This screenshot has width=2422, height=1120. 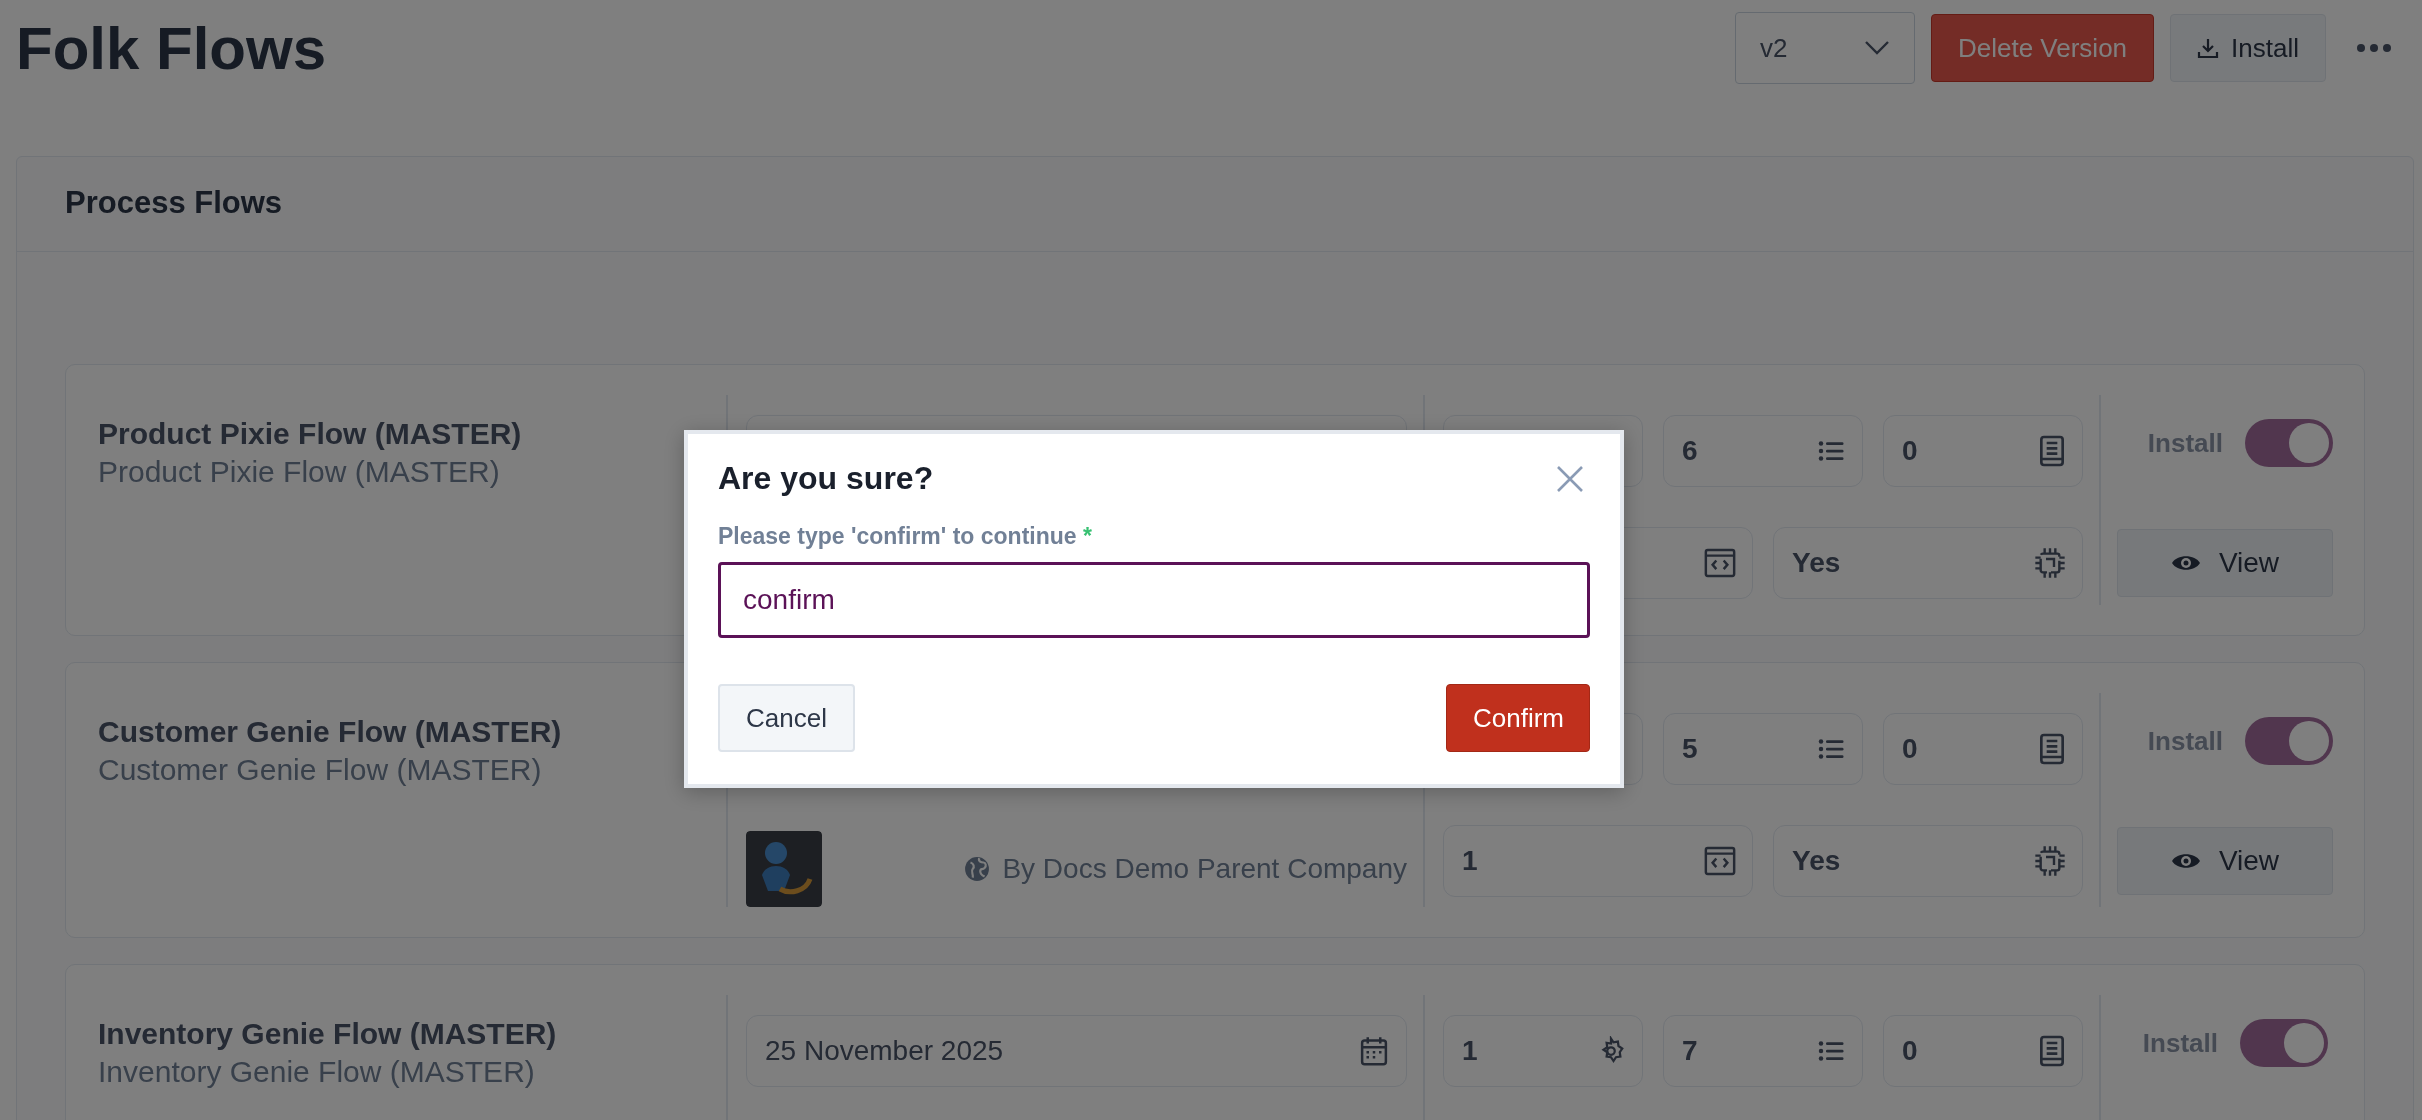 I want to click on confirm-button: Confirm, so click(x=1518, y=718).